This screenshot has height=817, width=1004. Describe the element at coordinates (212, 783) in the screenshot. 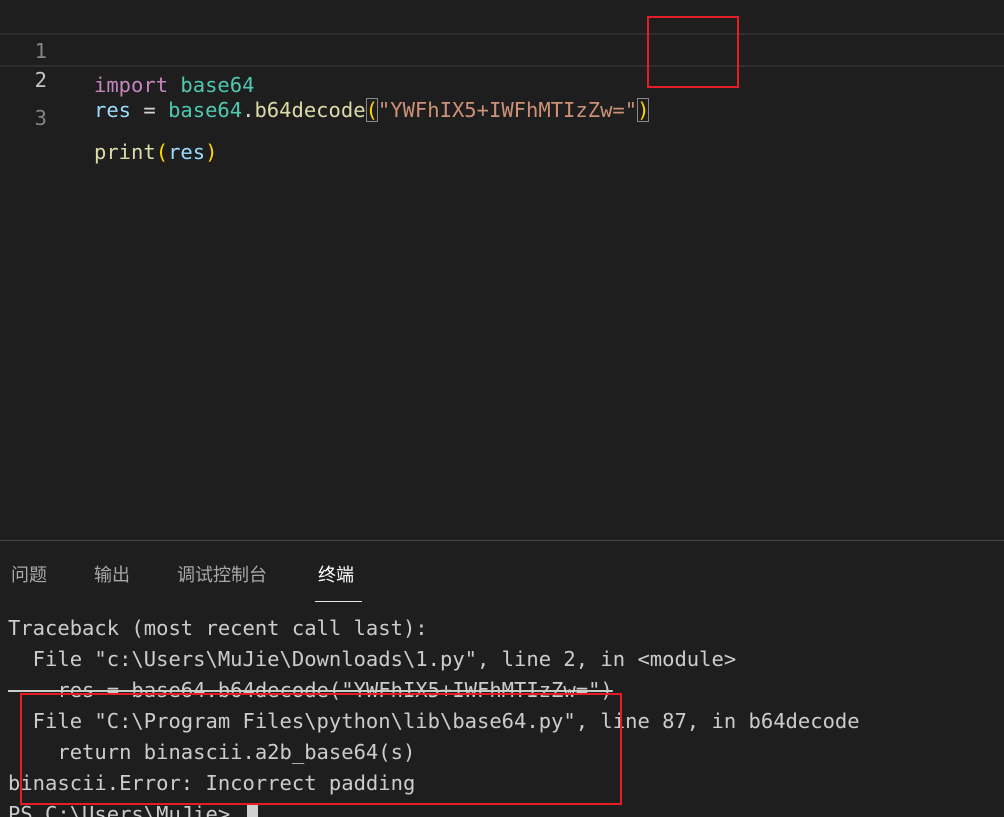

I see `terminal-line: binascii.Error: Incorrect padding` at that location.